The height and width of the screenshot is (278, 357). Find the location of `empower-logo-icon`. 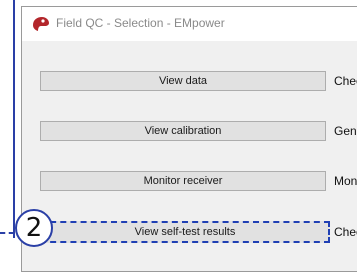

empower-logo-icon is located at coordinates (41, 24).